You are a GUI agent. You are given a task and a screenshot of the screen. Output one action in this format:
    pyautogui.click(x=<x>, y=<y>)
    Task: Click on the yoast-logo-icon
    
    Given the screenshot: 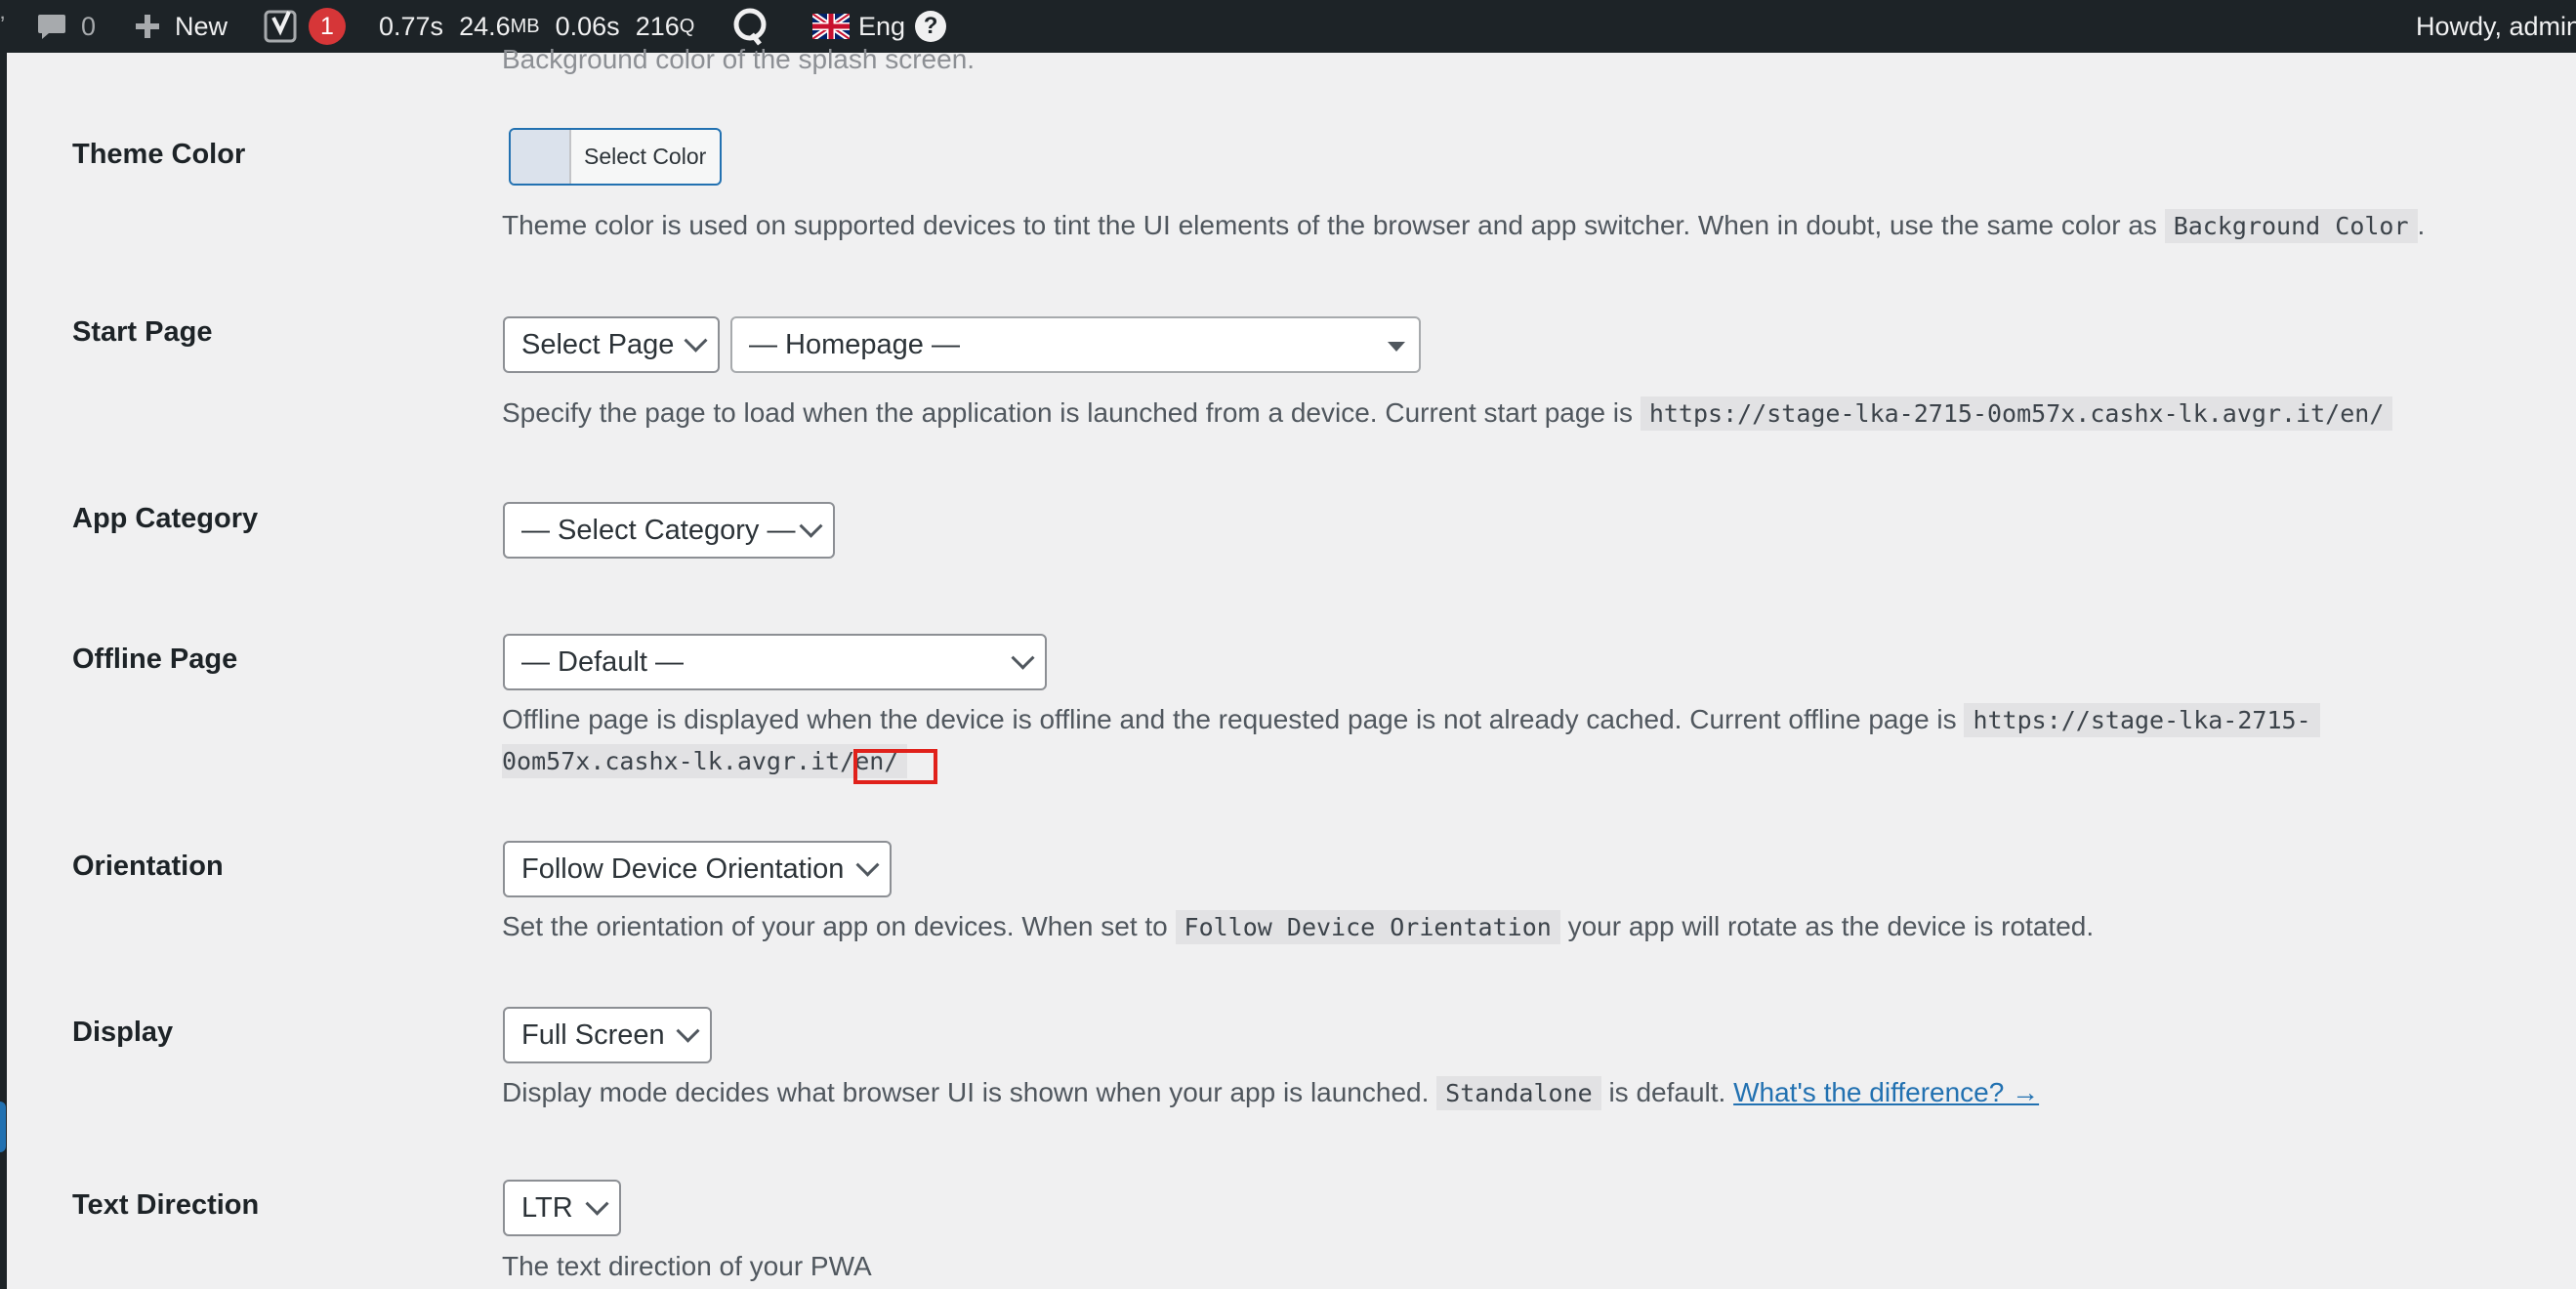 What is the action you would take?
    pyautogui.click(x=281, y=26)
    